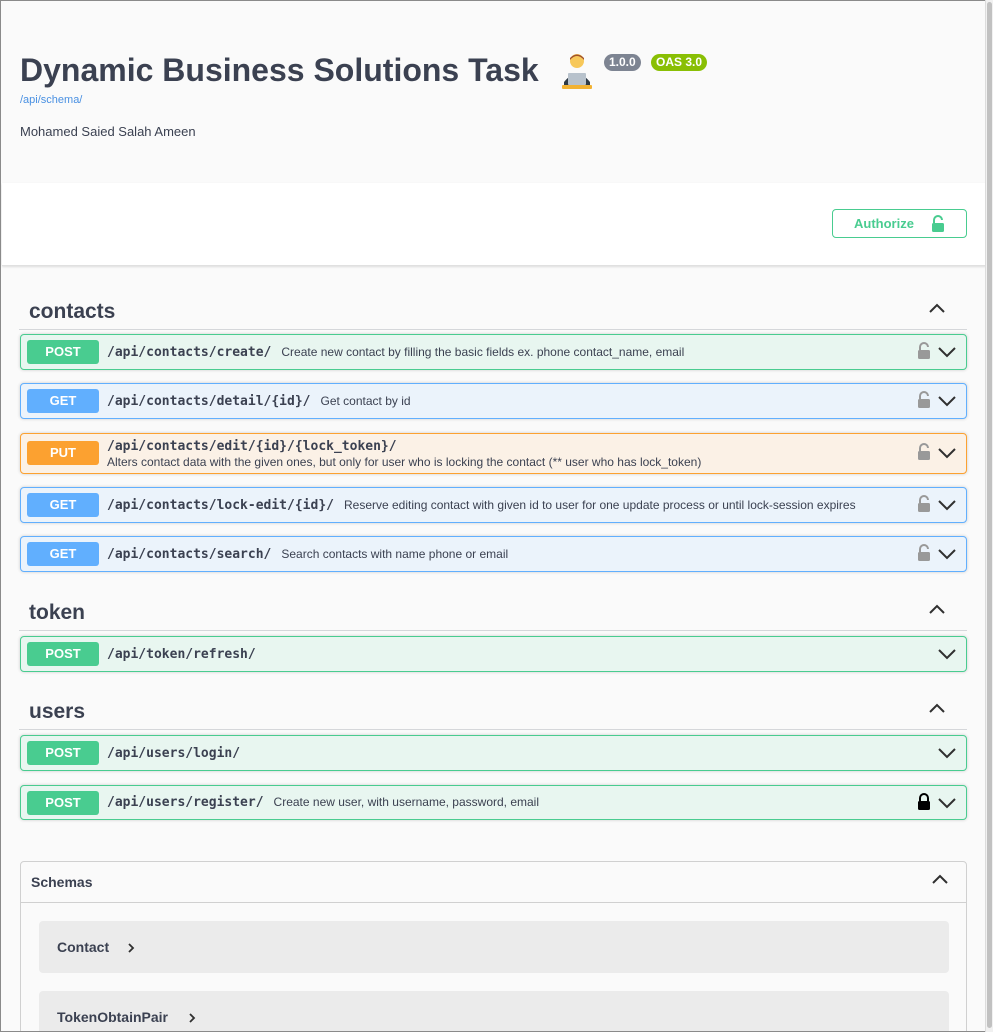  What do you see at coordinates (493, 654) in the screenshot?
I see `operation-post-token-refresh: POST /api/token/refresh/` at bounding box center [493, 654].